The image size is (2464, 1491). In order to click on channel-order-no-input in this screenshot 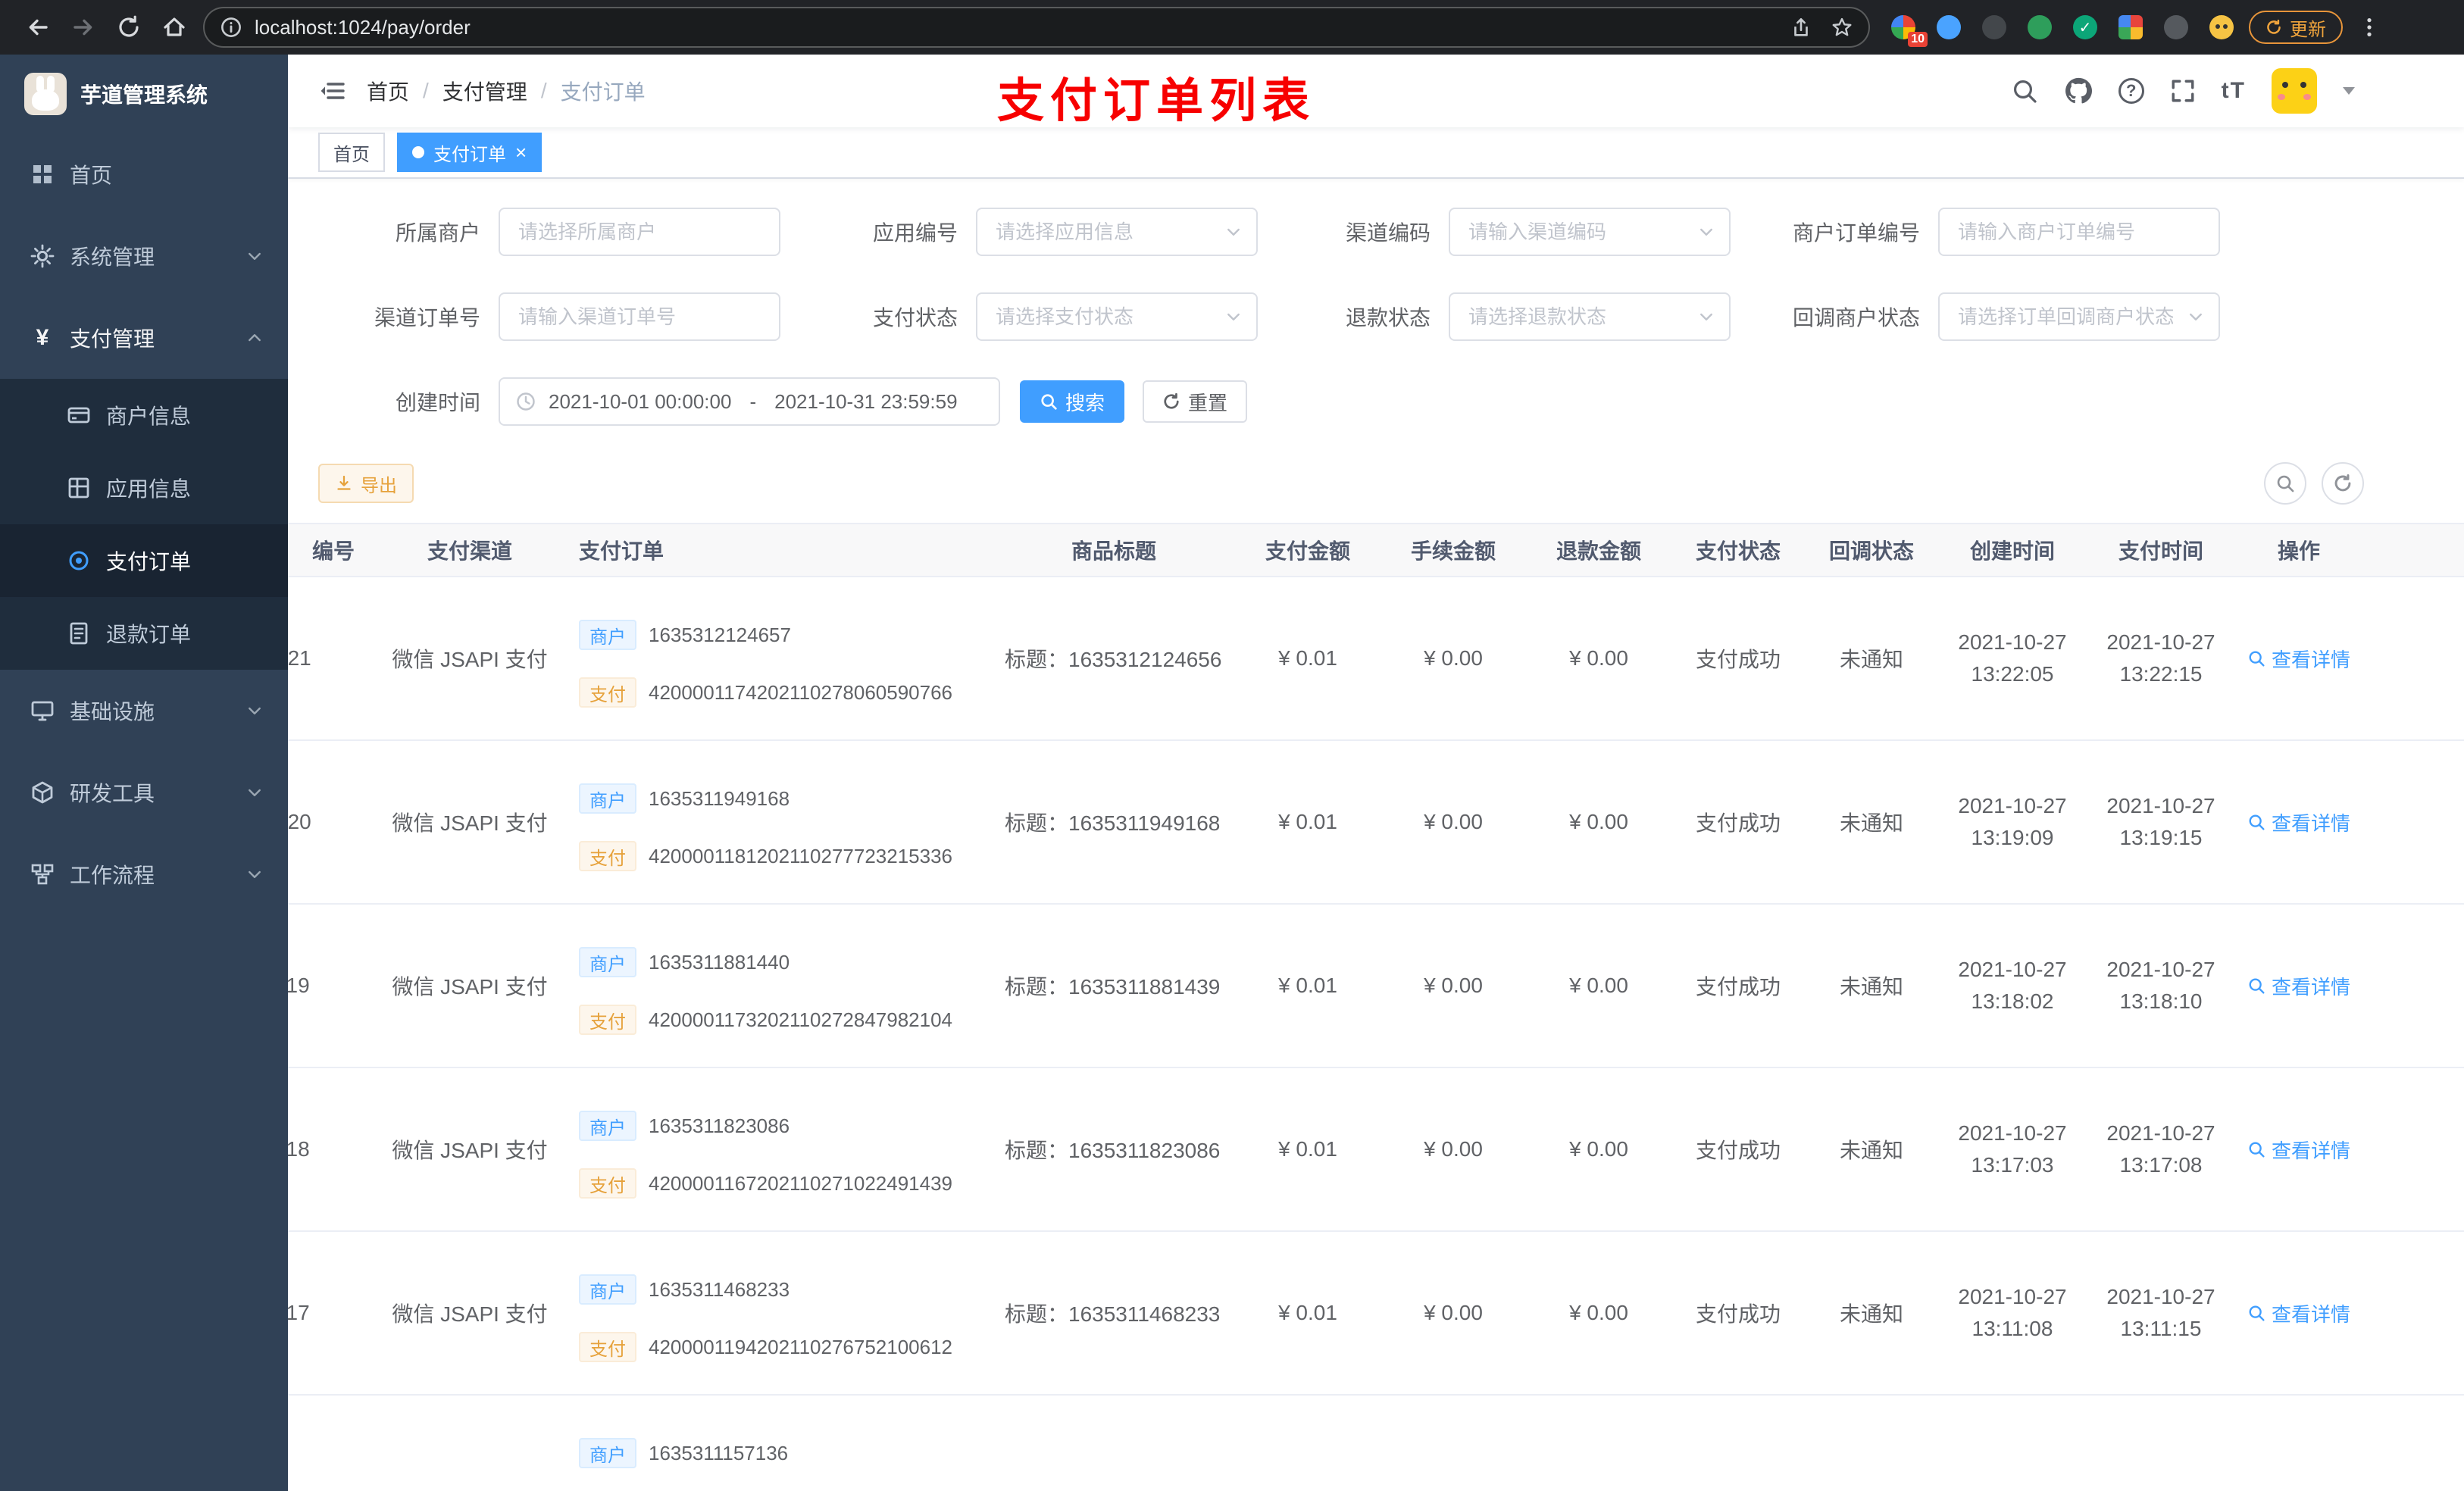, I will do `click(639, 316)`.